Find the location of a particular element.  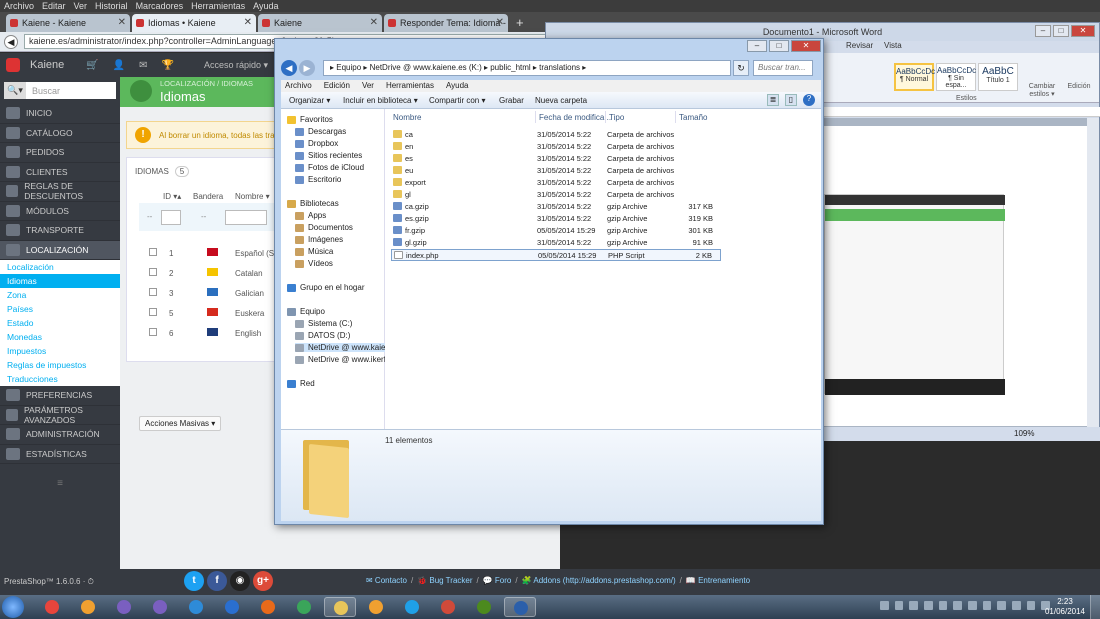

maximize-icon: □ is located at coordinates (779, 46).